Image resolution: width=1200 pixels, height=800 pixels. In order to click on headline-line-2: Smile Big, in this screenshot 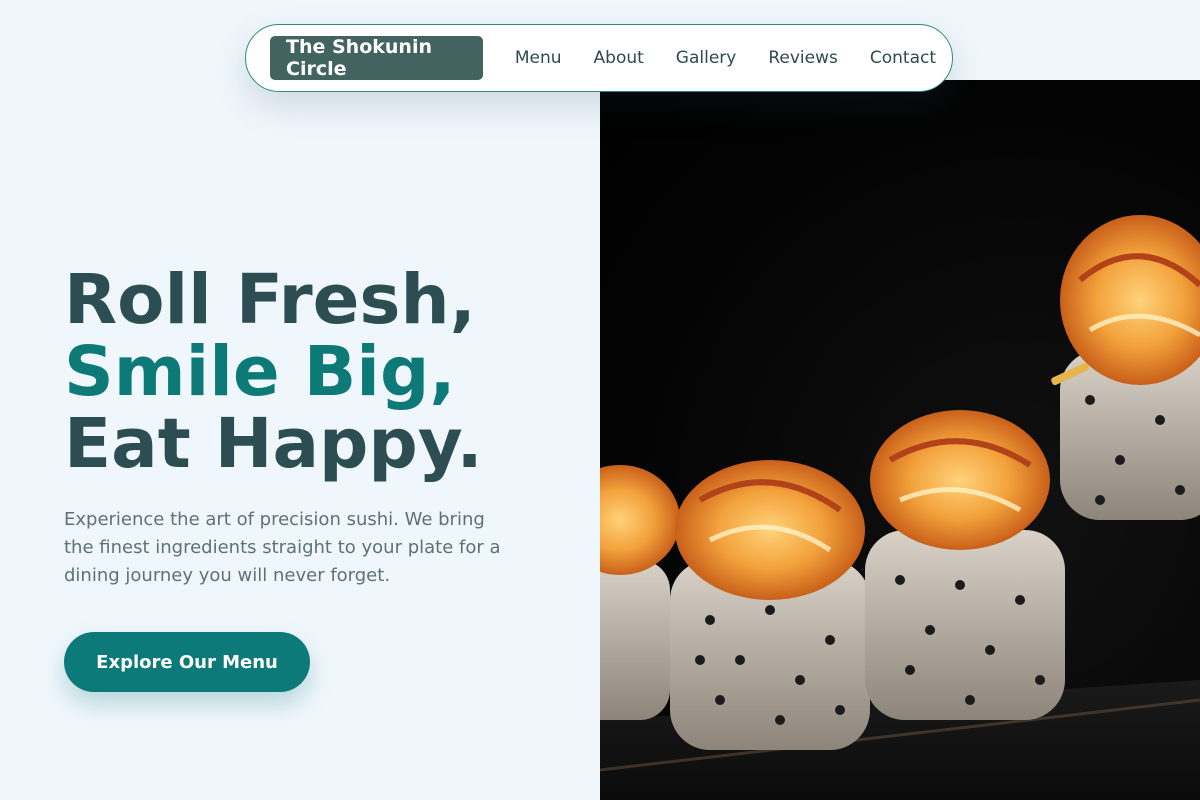, I will do `click(260, 372)`.